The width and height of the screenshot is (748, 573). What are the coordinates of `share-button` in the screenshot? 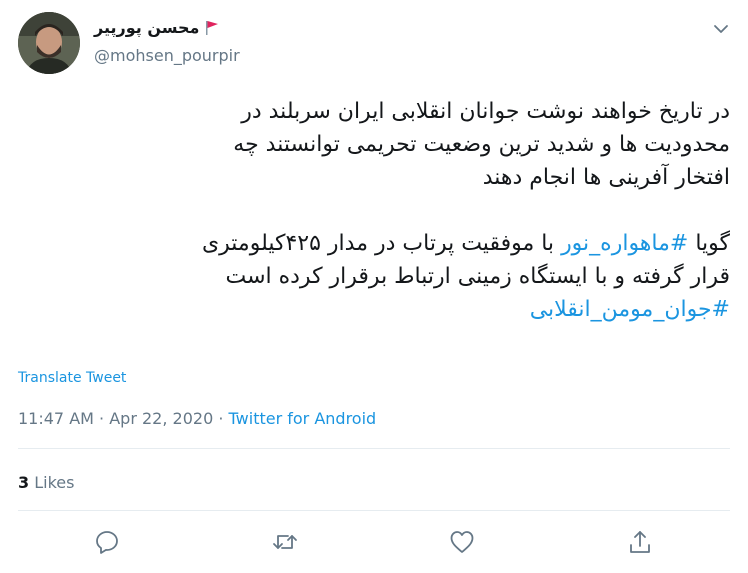 It's located at (640, 542).